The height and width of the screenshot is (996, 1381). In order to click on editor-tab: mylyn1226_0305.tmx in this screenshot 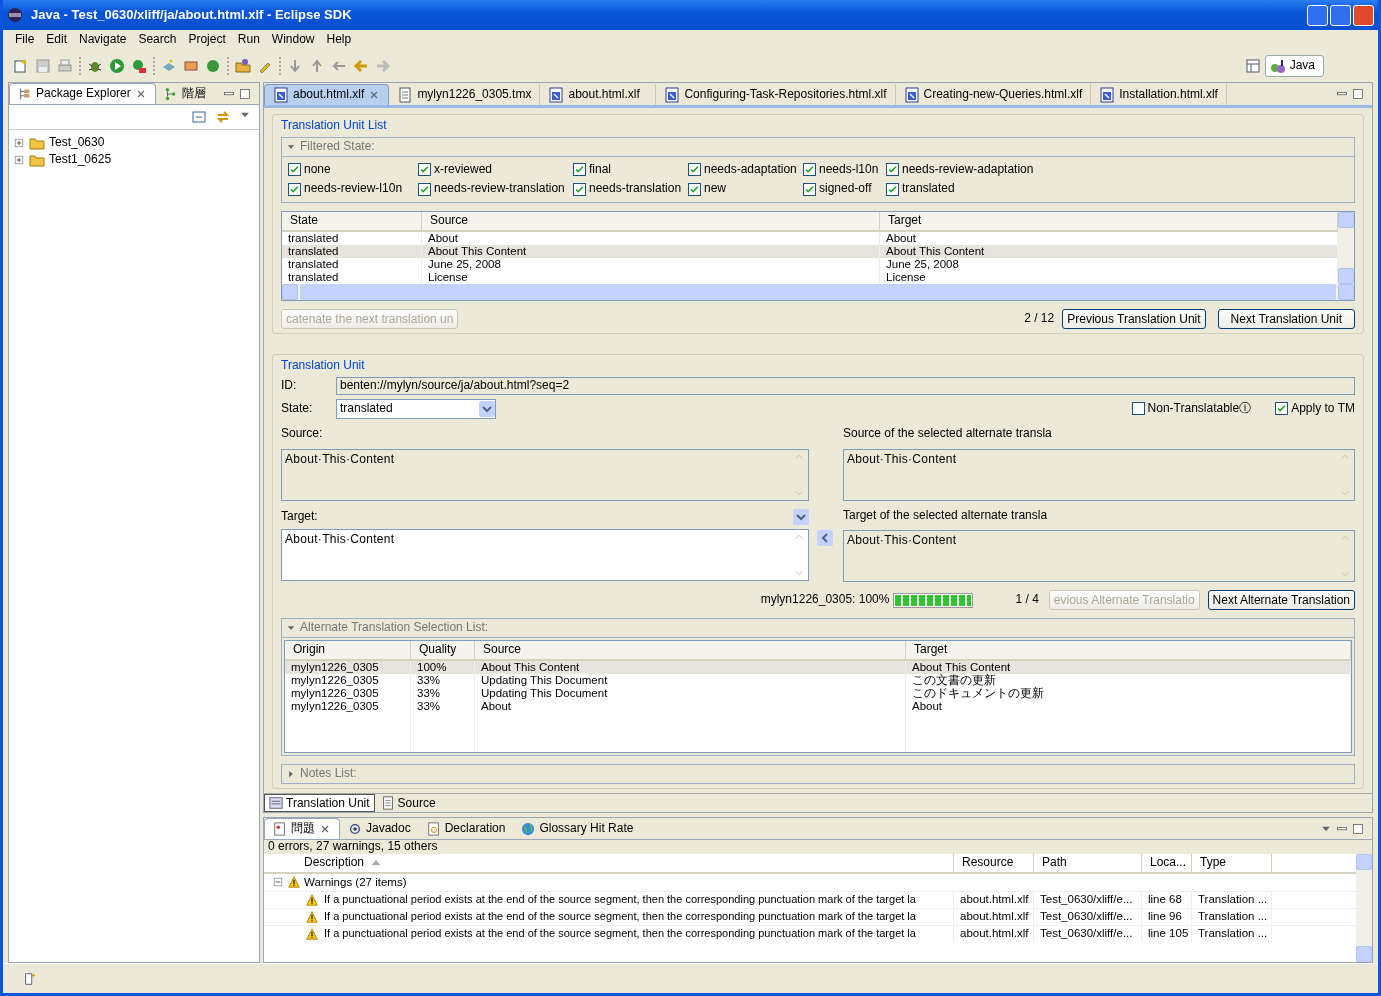, I will do `click(465, 94)`.